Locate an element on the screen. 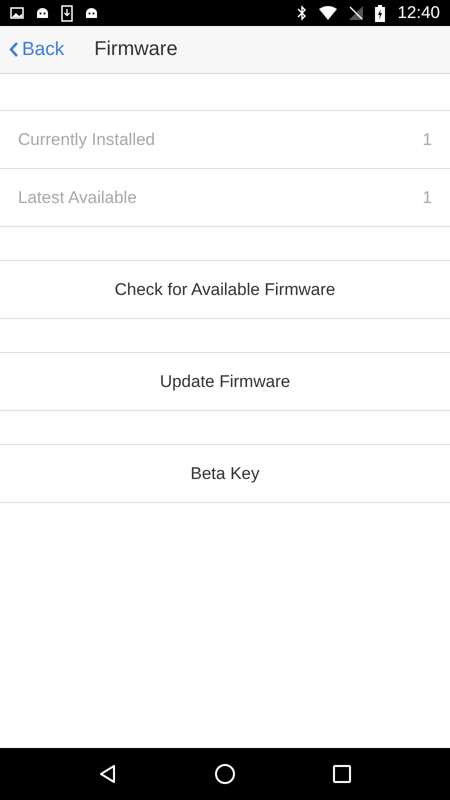 The width and height of the screenshot is (450, 800). bluetooth-icon is located at coordinates (302, 13).